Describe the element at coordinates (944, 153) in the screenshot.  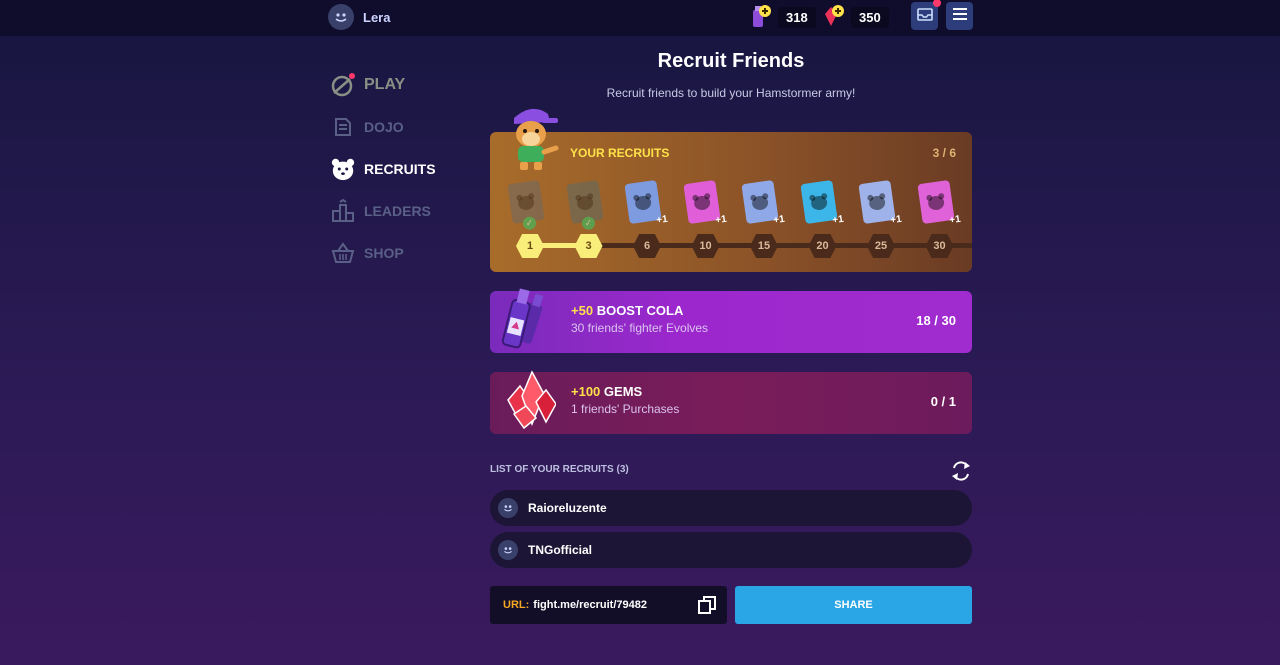
I see `recruits-count: 3 / 6` at that location.